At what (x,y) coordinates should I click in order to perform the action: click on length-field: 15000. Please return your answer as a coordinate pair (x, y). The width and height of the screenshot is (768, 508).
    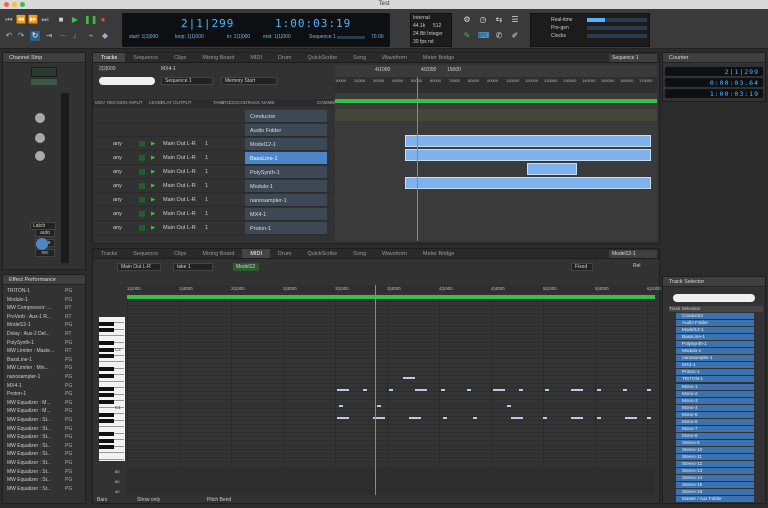
    Looking at the image, I should click on (454, 70).